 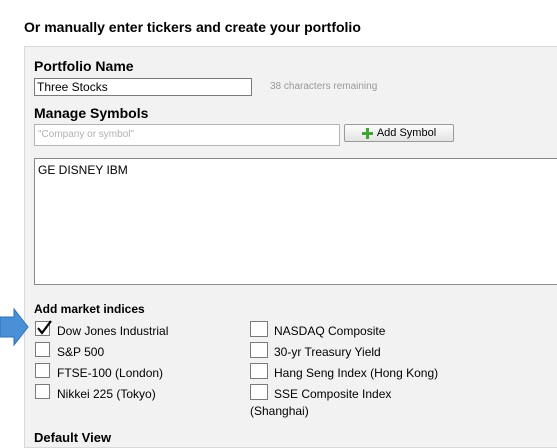 I want to click on characters-remaining-text: 38 characters remaining, so click(x=324, y=86).